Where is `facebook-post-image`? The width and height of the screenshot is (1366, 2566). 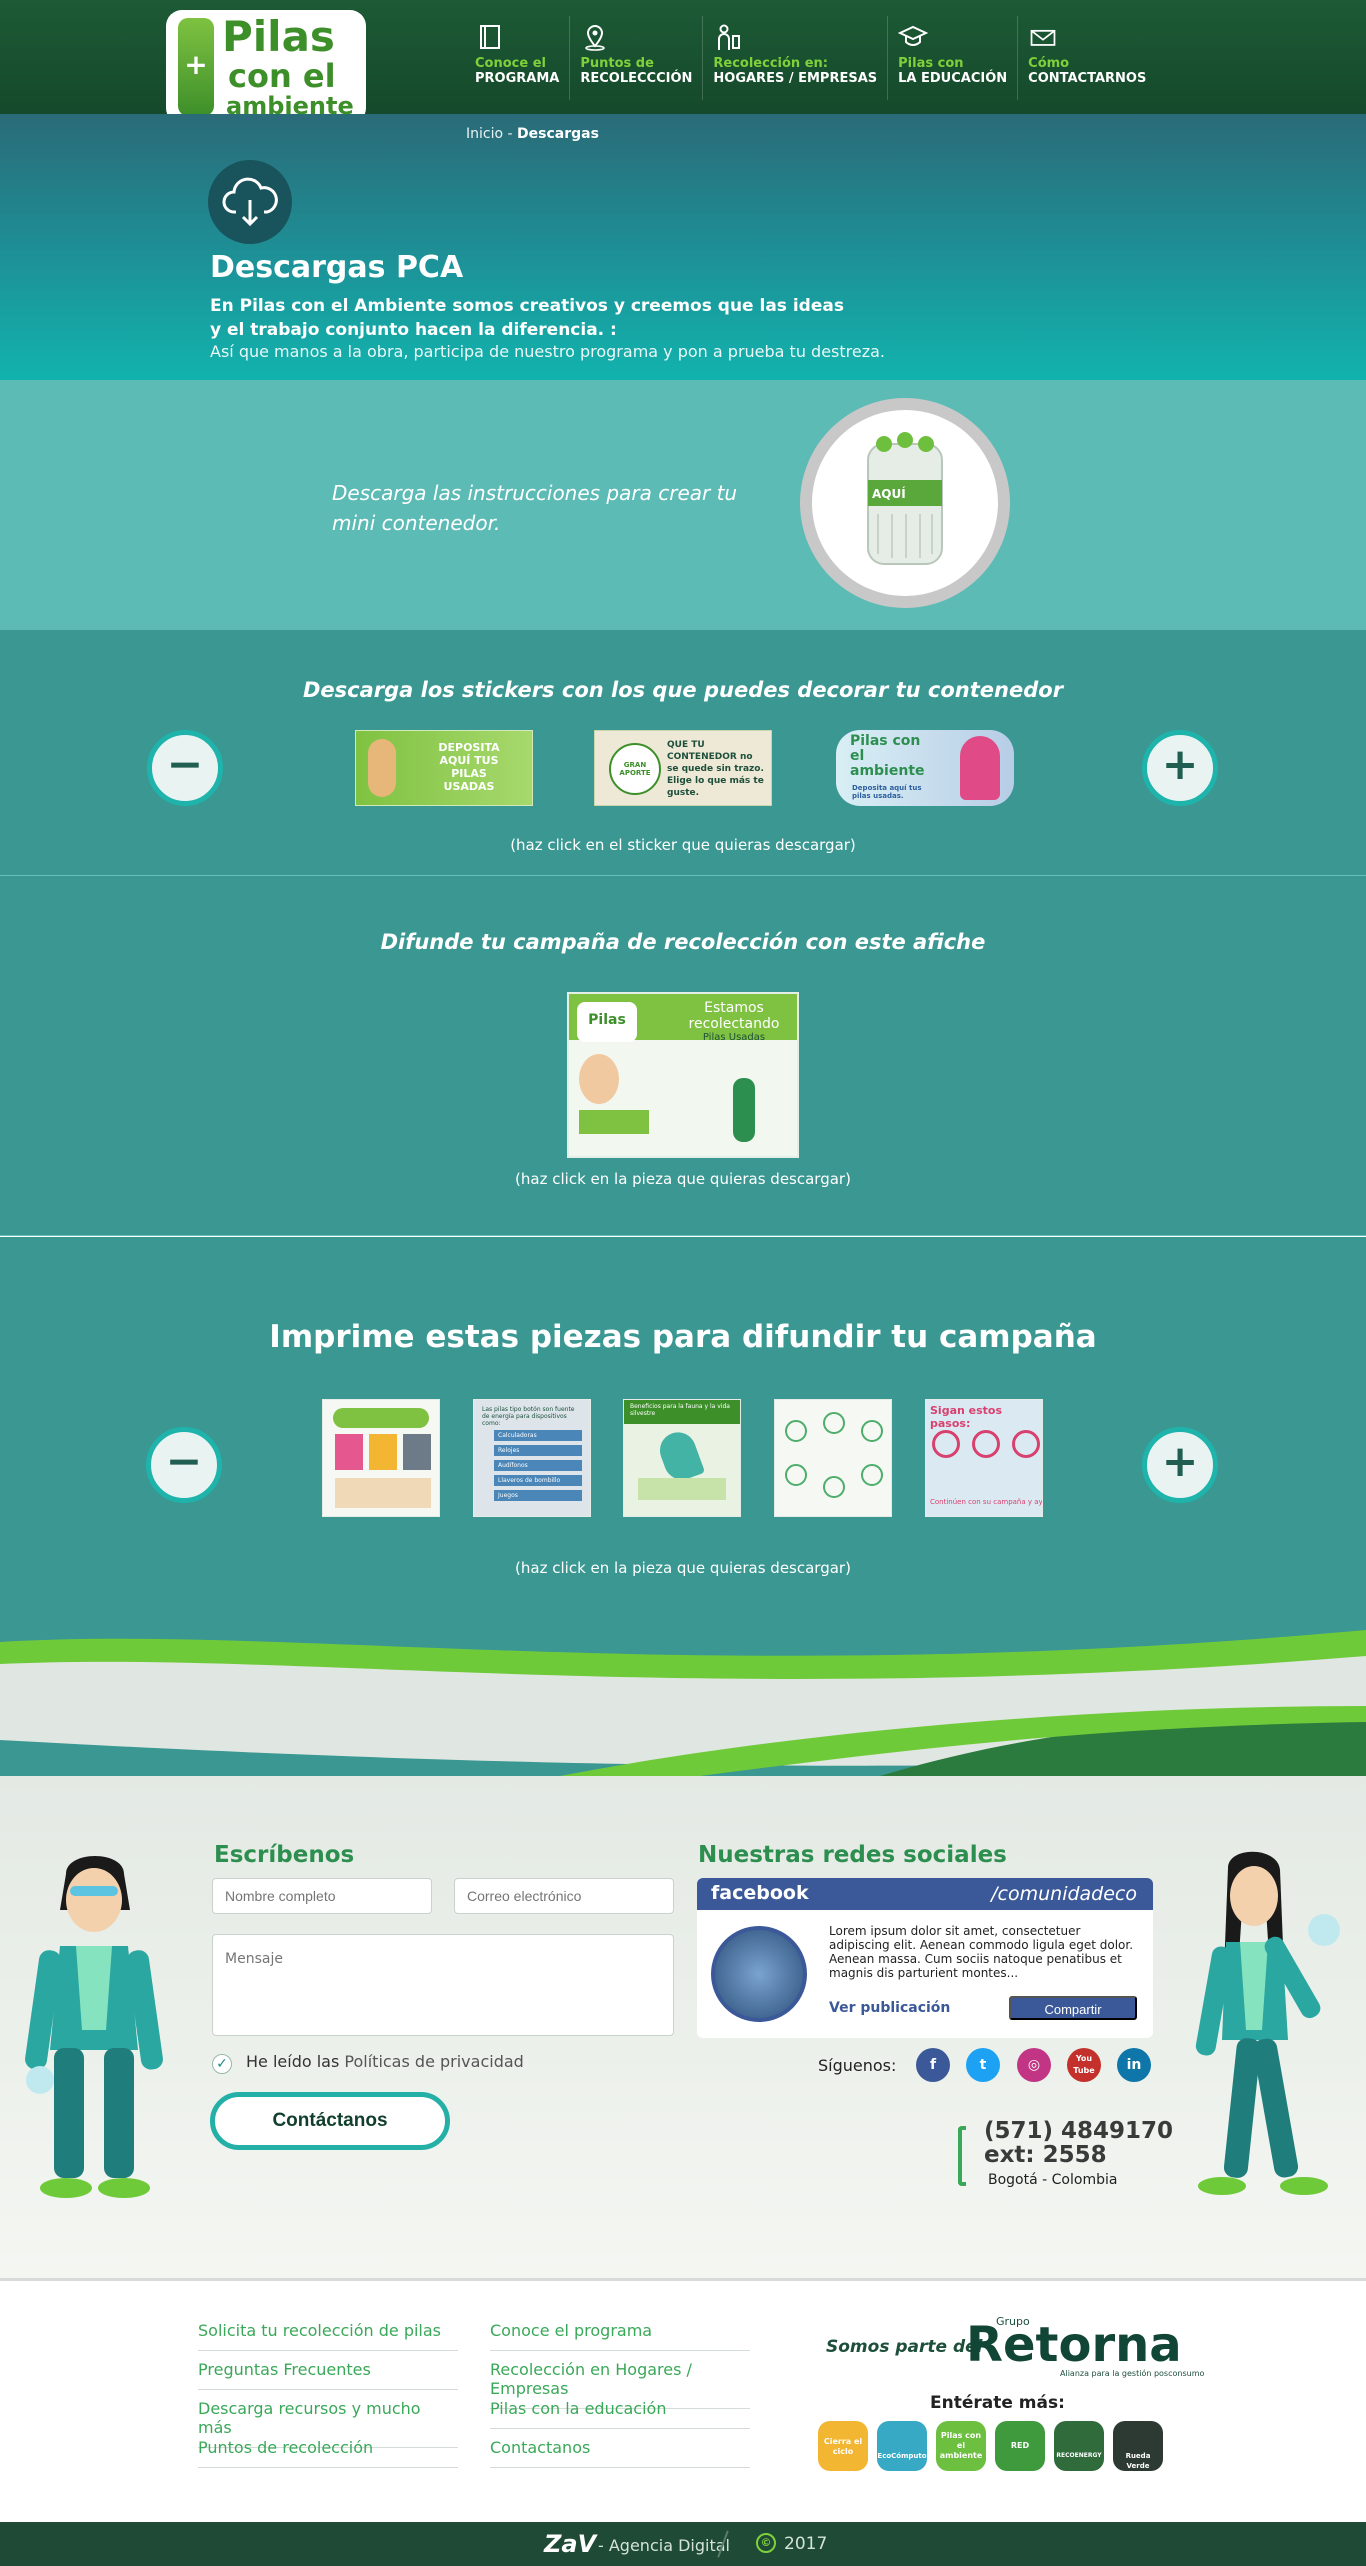 facebook-post-image is located at coordinates (759, 1974).